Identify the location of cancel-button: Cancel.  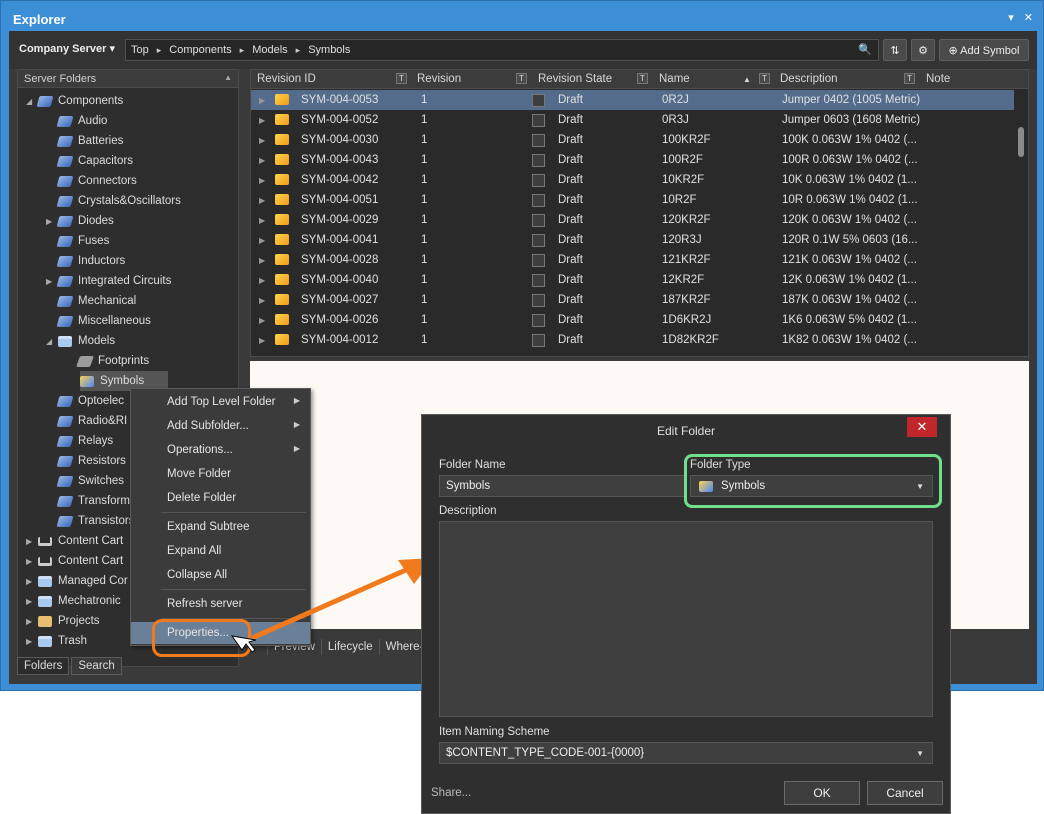
(905, 793).